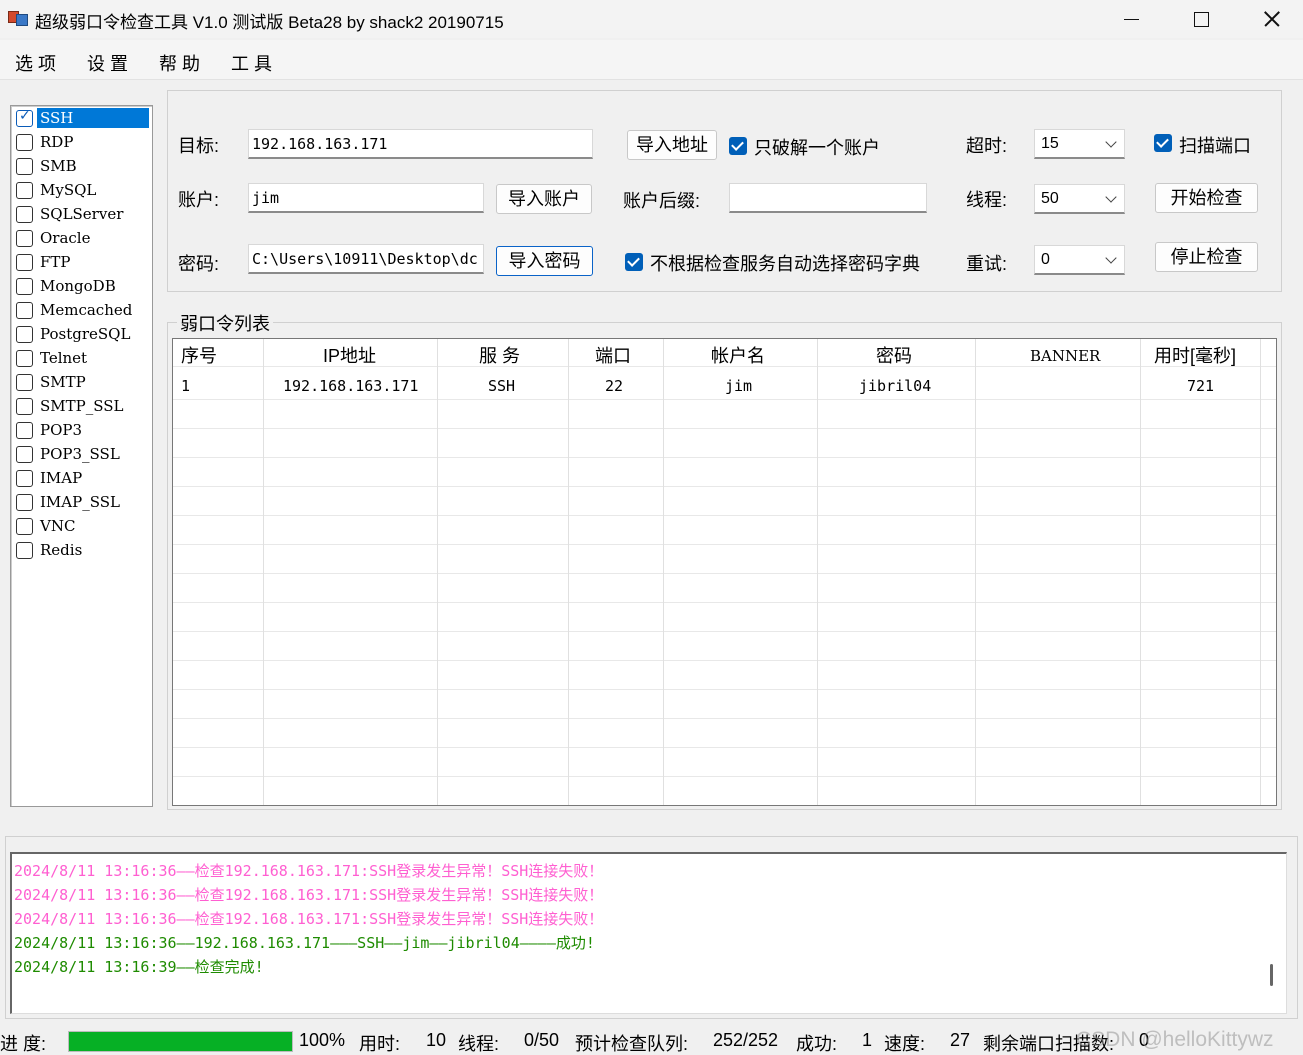  What do you see at coordinates (55, 262) in the screenshot?
I see `protocol-label: FTP` at bounding box center [55, 262].